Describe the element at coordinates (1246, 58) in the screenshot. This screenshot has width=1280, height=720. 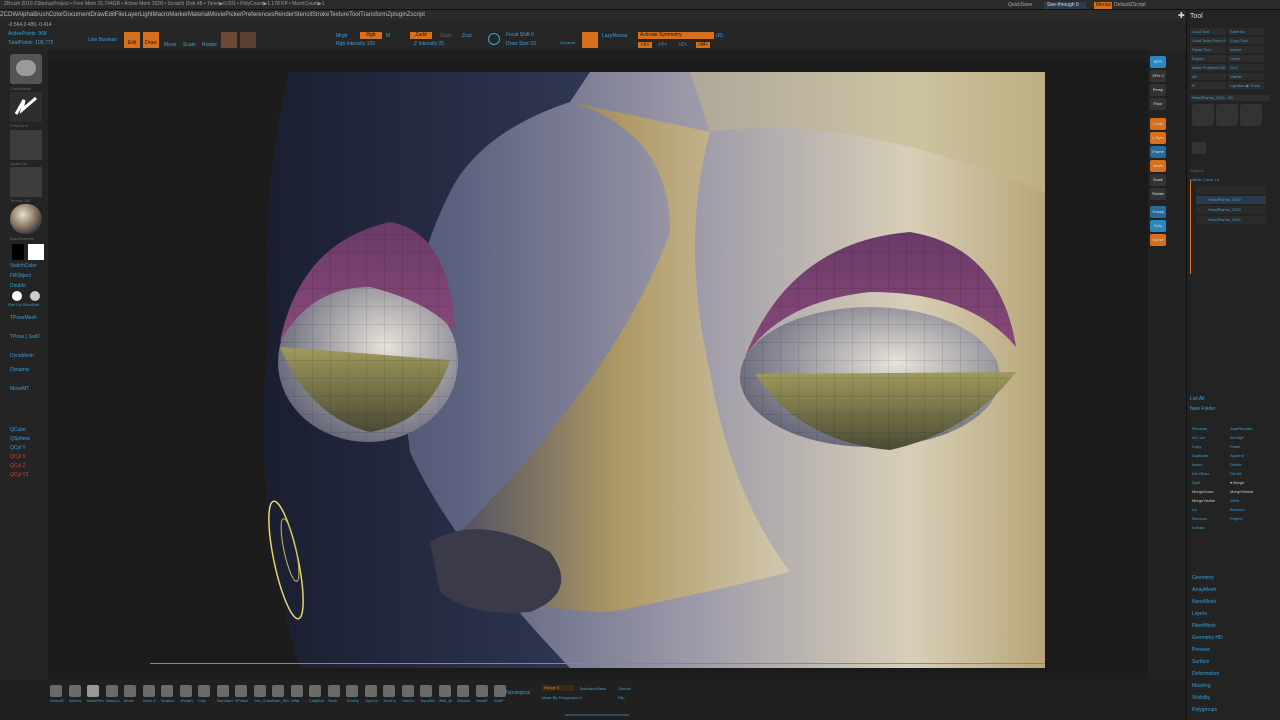
I see `tool-button-clone: Clone` at that location.